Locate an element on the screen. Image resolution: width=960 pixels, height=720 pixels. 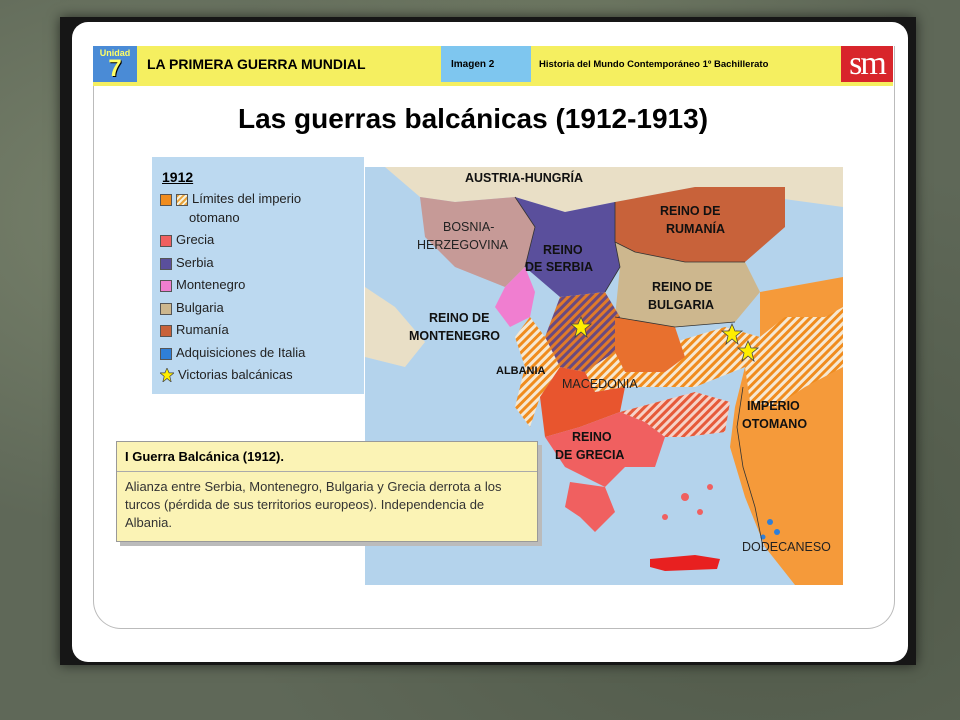
legend-item-bulgaria: Bulgaria is located at coordinates (262, 308).